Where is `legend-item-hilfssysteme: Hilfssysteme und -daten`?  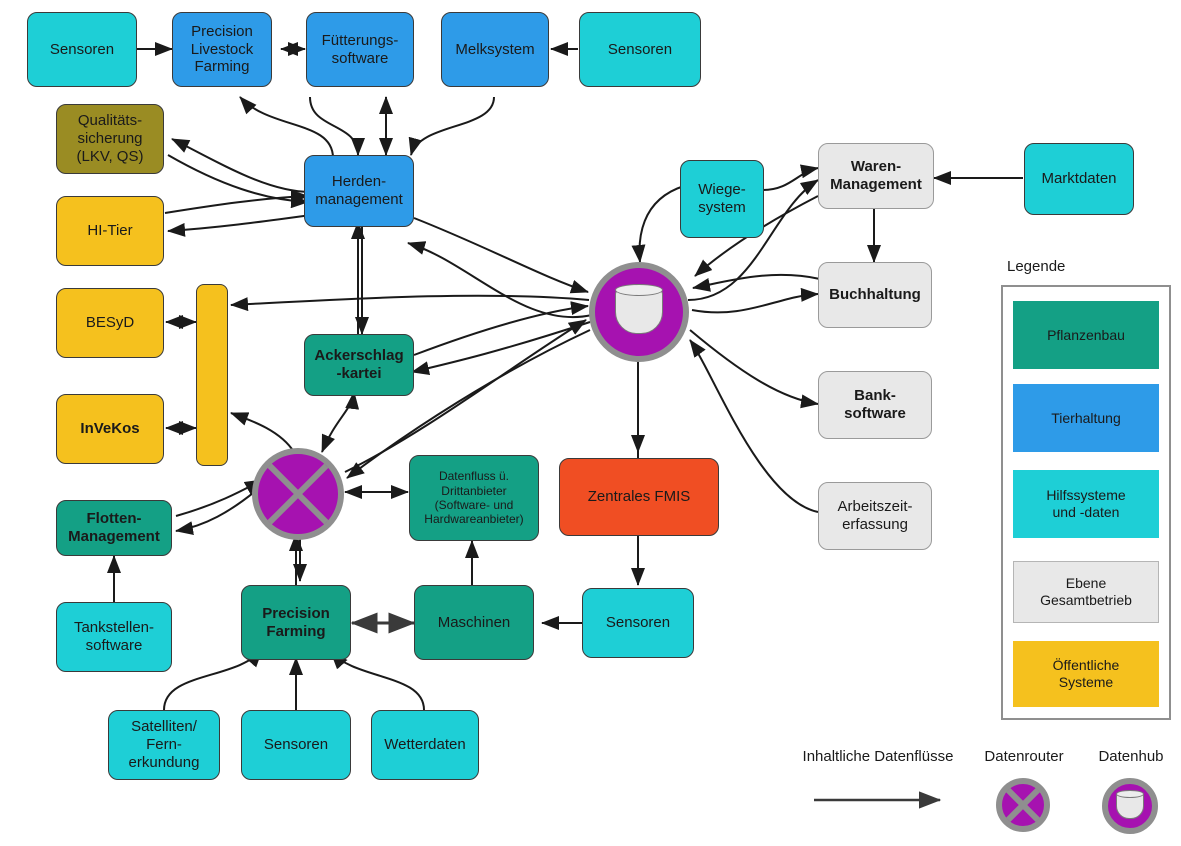 legend-item-hilfssysteme: Hilfssysteme und -daten is located at coordinates (1086, 504).